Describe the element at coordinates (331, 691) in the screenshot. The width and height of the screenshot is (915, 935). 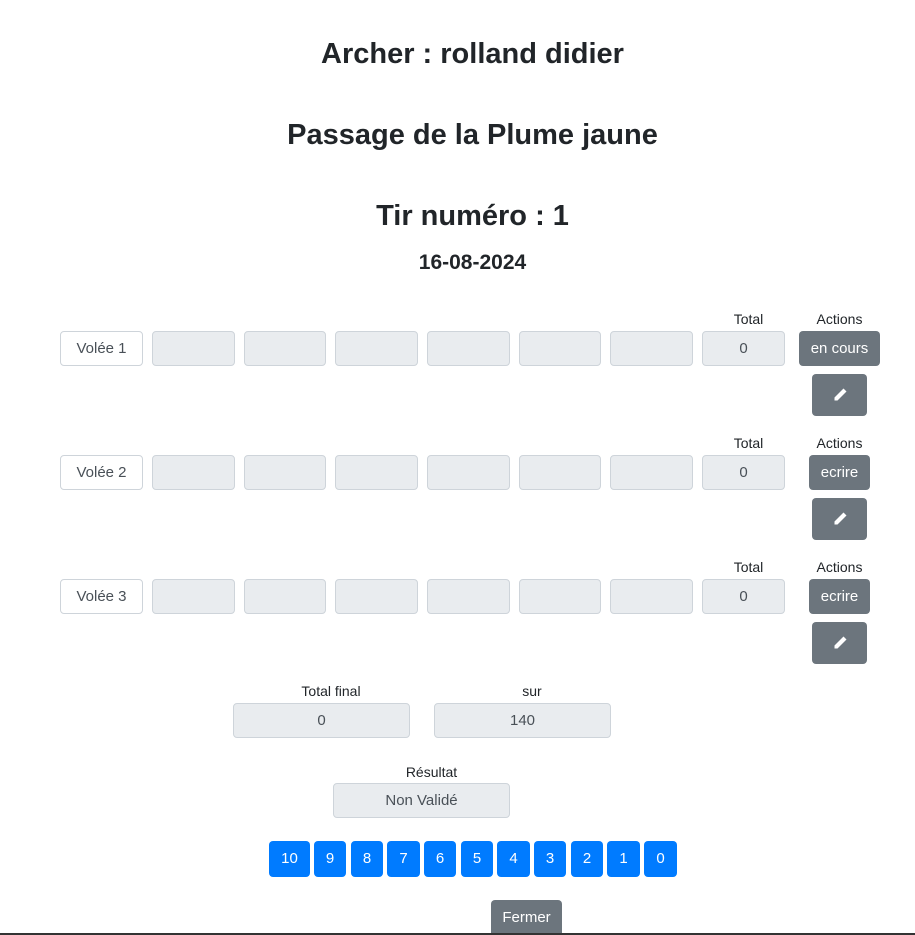
I see `total-final-label: Total final` at that location.